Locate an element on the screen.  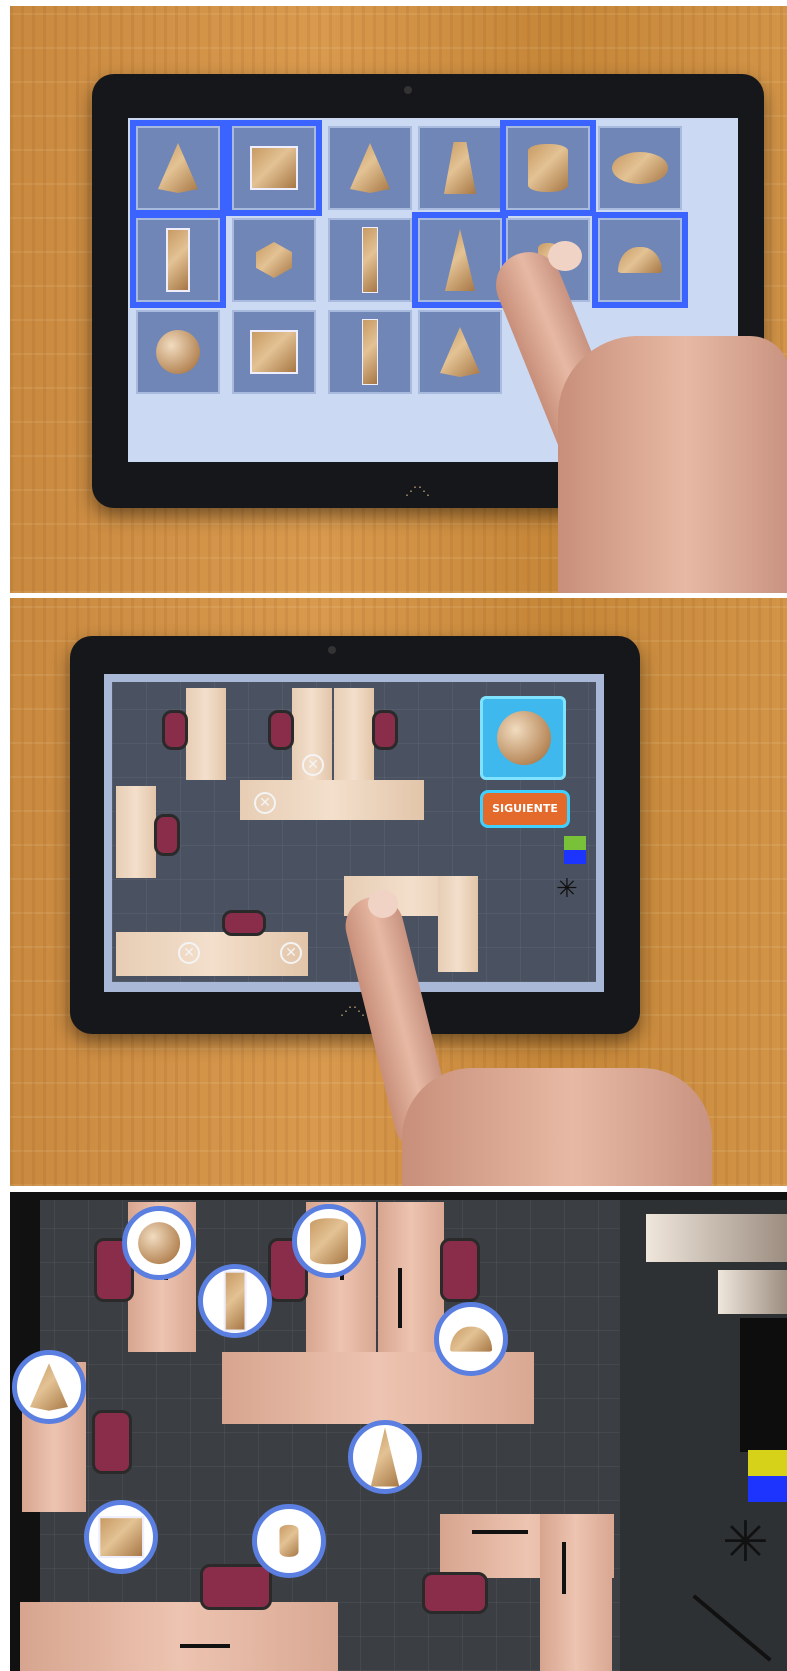
oblique-cone-icon is located at coordinates (370, 168).